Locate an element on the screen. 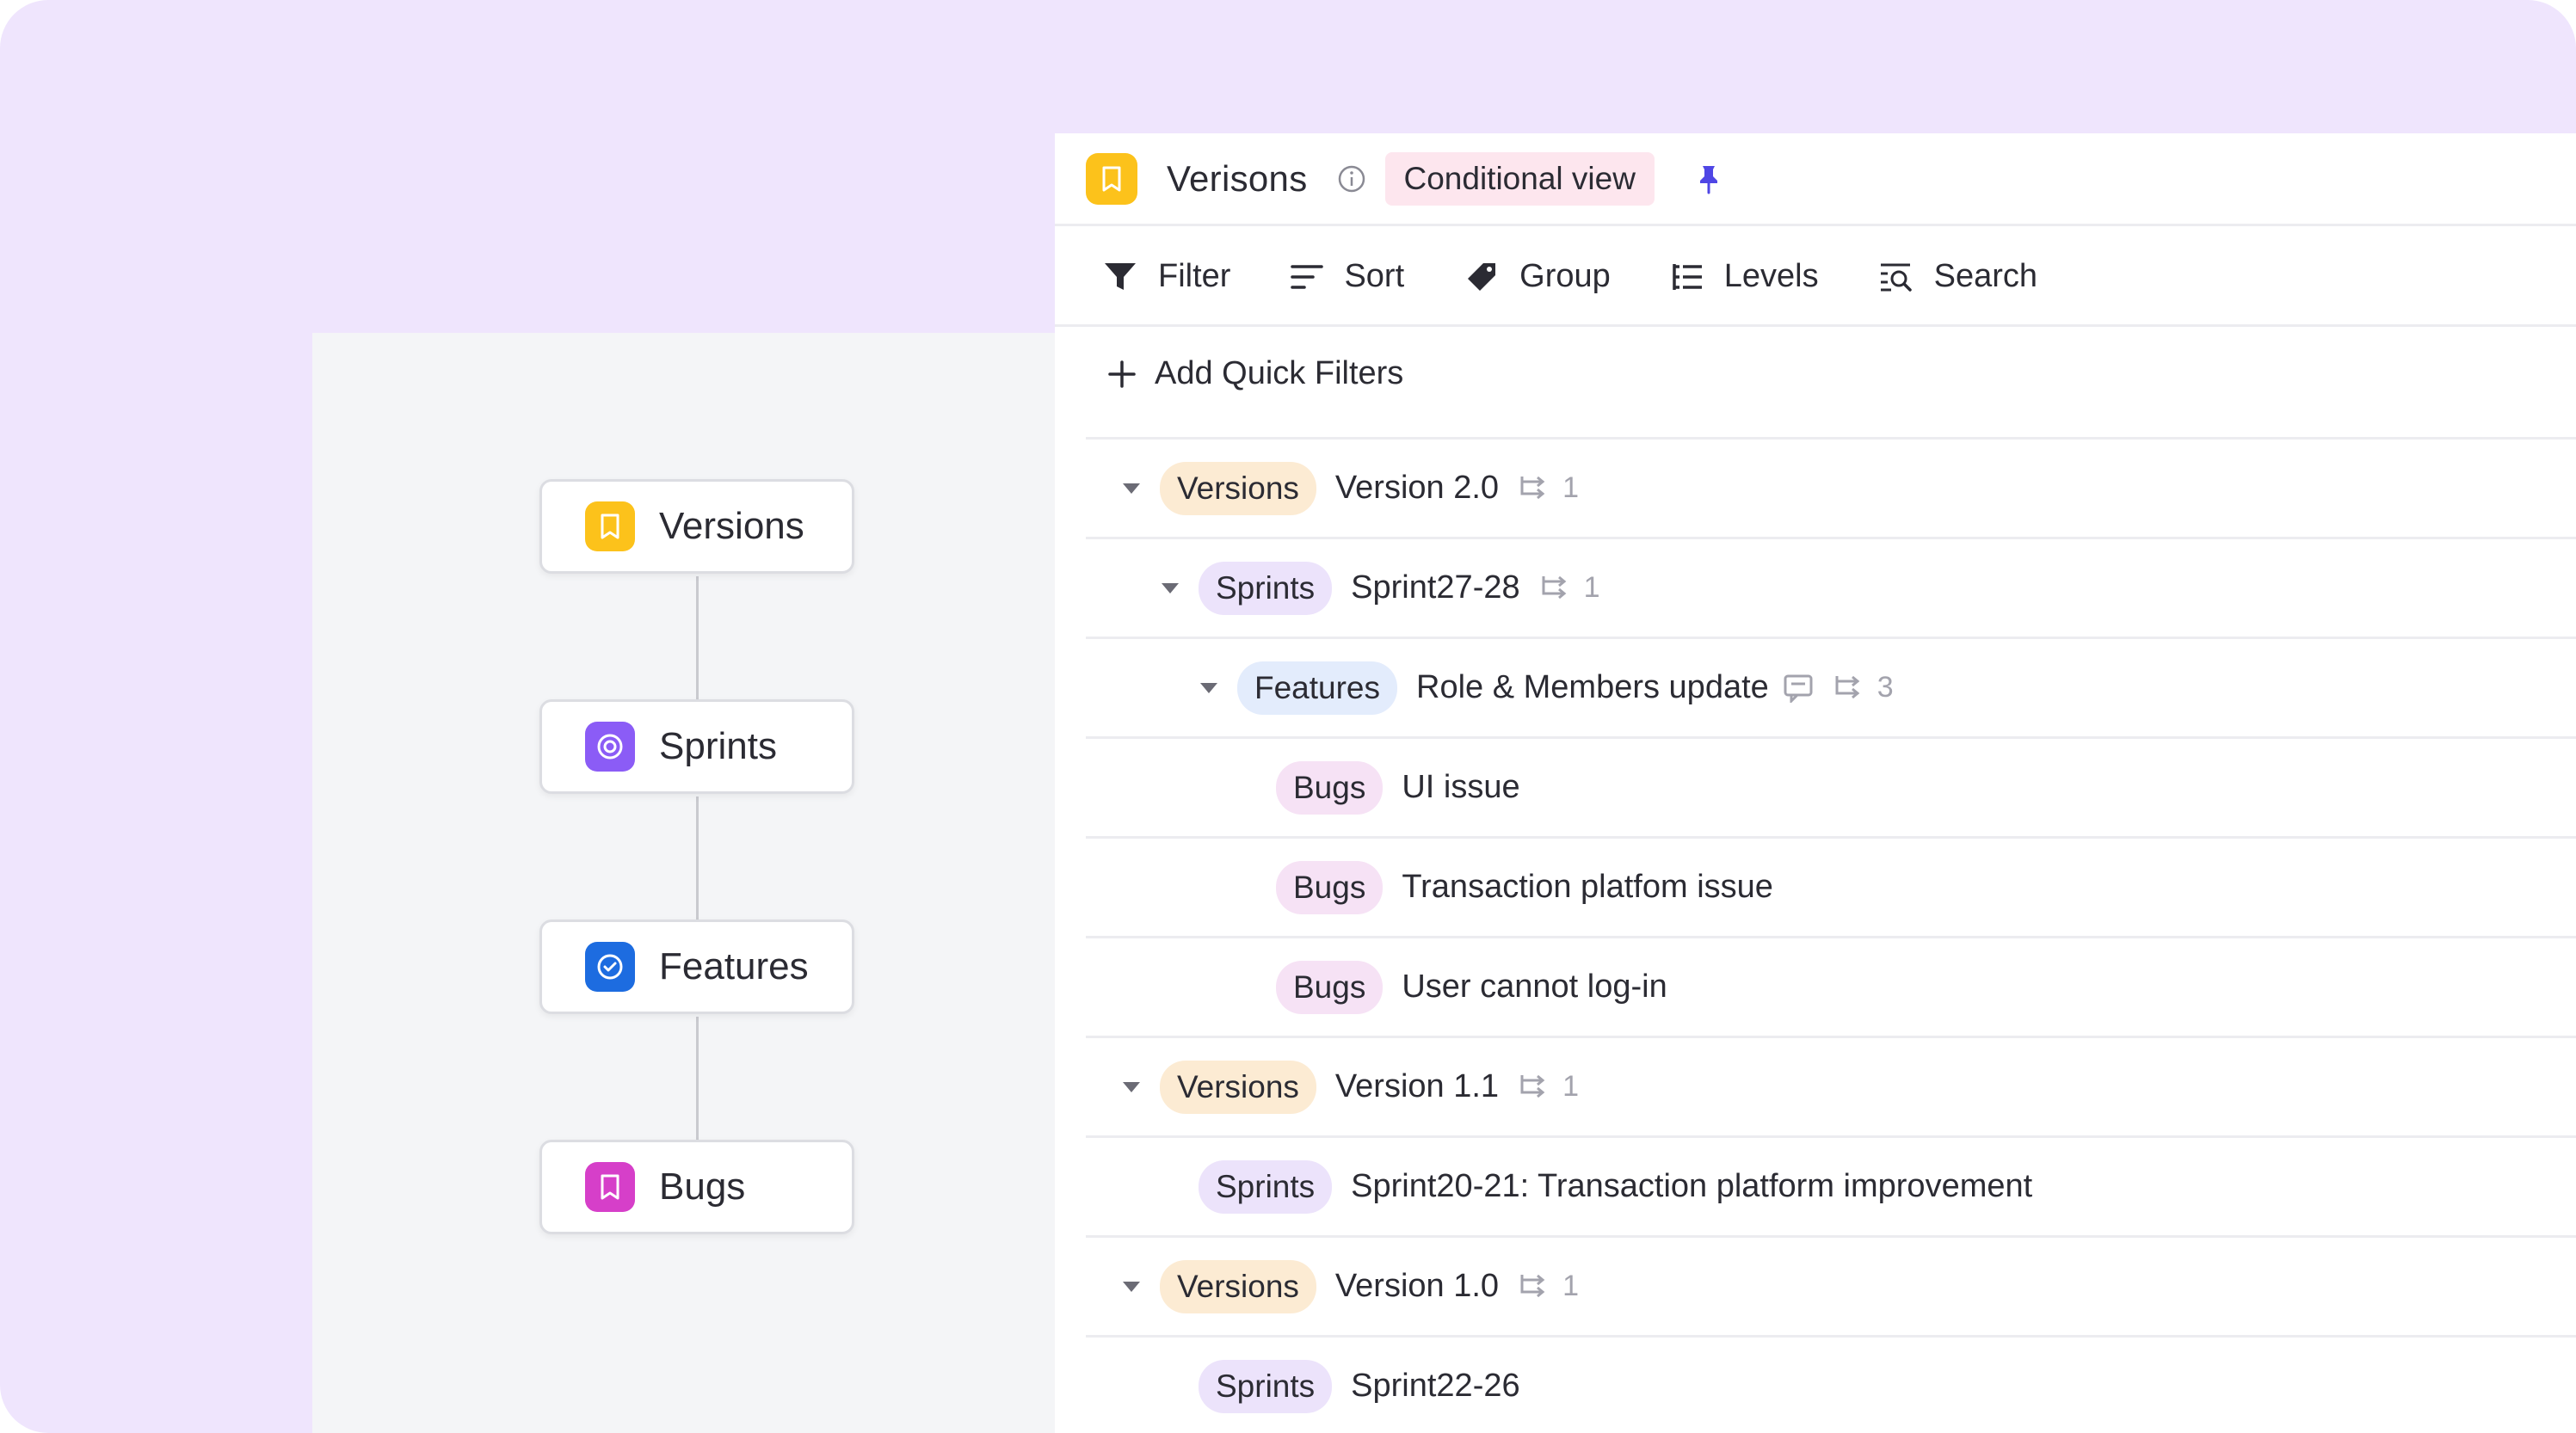 Image resolution: width=2576 pixels, height=1433 pixels. hierarchy-node-label: Sprints is located at coordinates (718, 746).